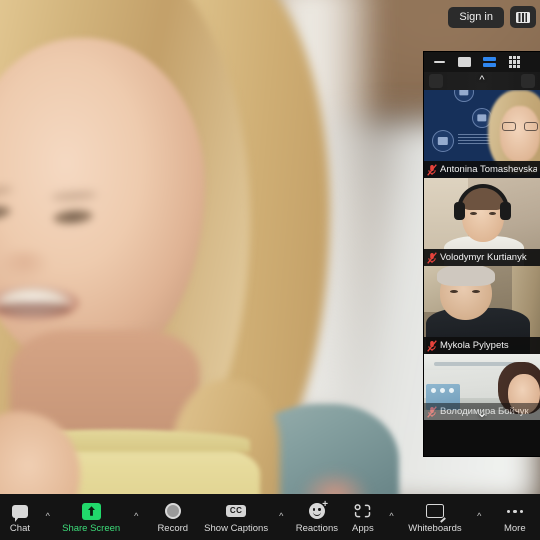 This screenshot has width=540, height=540. I want to click on speaker-view-button, so click(489, 62).